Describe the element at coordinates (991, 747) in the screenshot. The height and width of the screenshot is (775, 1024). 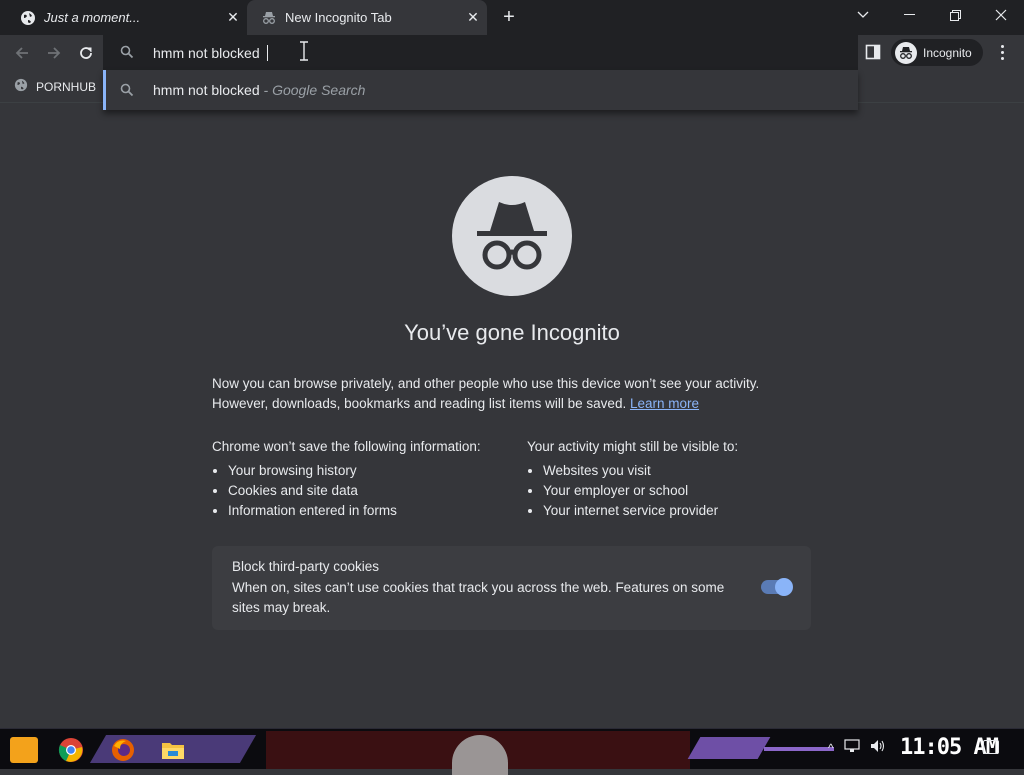
I see `notification-center-icon` at that location.